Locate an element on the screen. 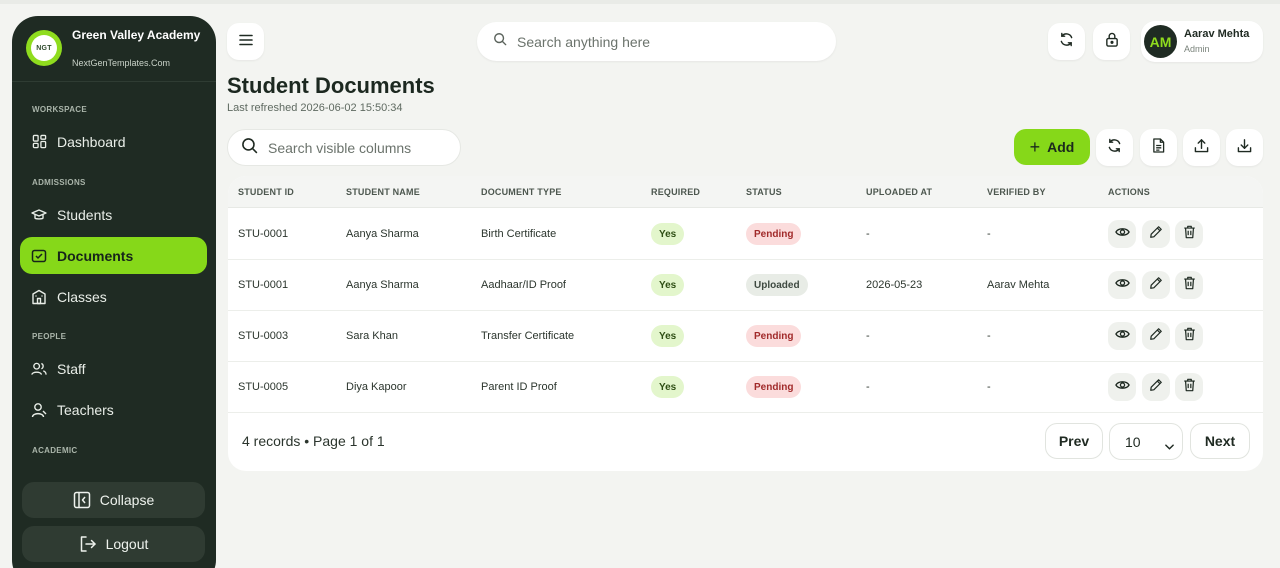 This screenshot has width=1280, height=568. sidebar-item-label: Teachers is located at coordinates (85, 409).